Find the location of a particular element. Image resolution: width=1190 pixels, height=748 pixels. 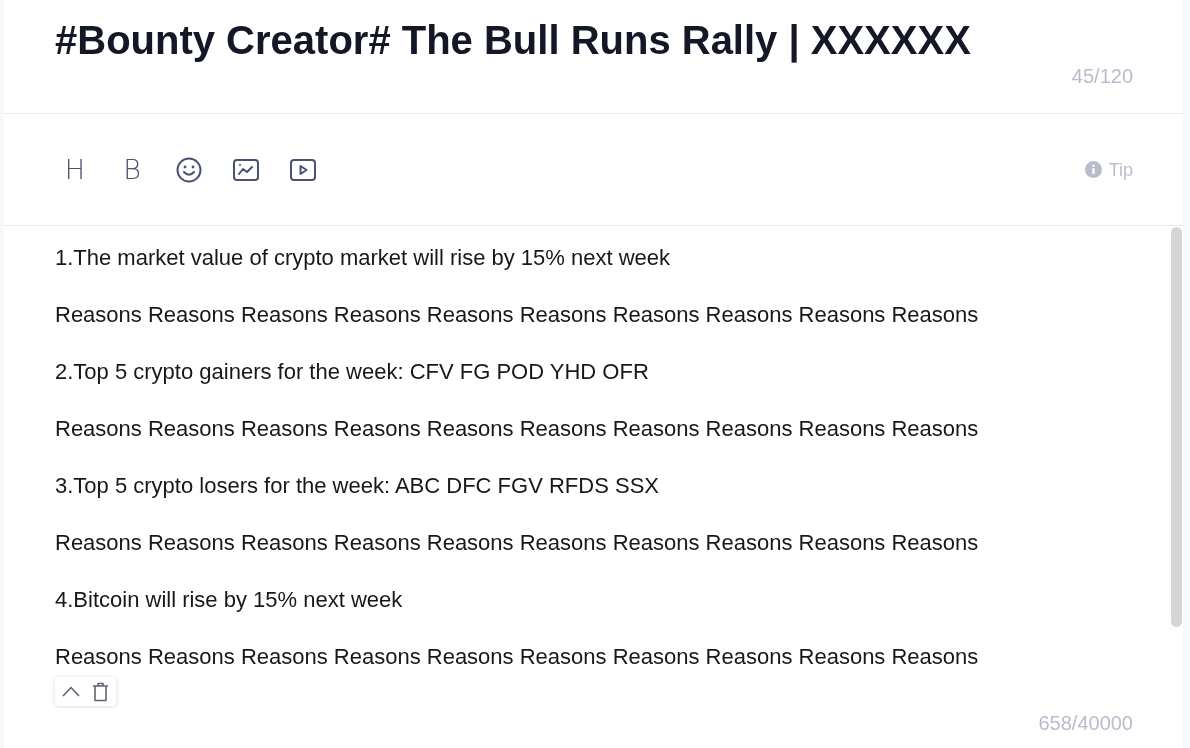

info-icon is located at coordinates (1093, 169).